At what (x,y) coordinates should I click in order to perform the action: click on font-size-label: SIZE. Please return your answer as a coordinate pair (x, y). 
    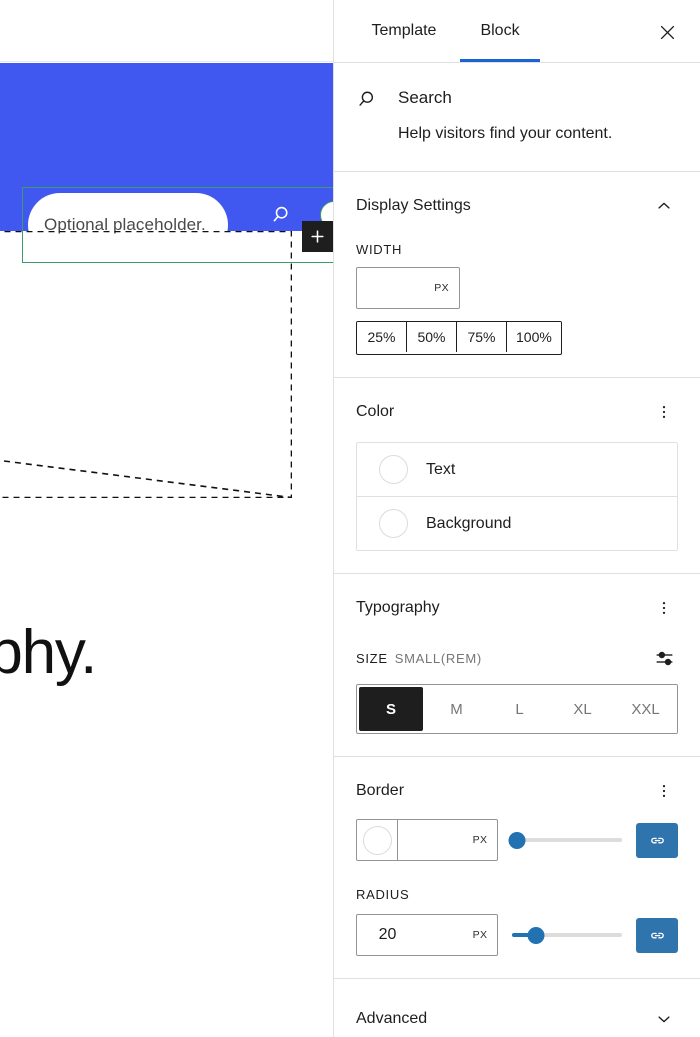
    Looking at the image, I should click on (372, 658).